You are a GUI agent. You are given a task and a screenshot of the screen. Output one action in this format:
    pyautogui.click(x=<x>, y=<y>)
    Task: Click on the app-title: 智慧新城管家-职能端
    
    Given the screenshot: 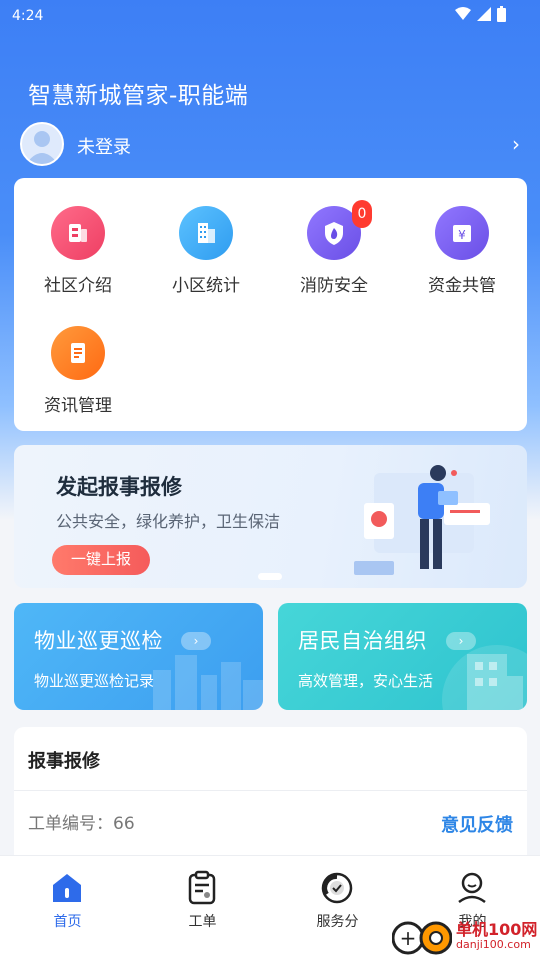 What is the action you would take?
    pyautogui.click(x=138, y=96)
    